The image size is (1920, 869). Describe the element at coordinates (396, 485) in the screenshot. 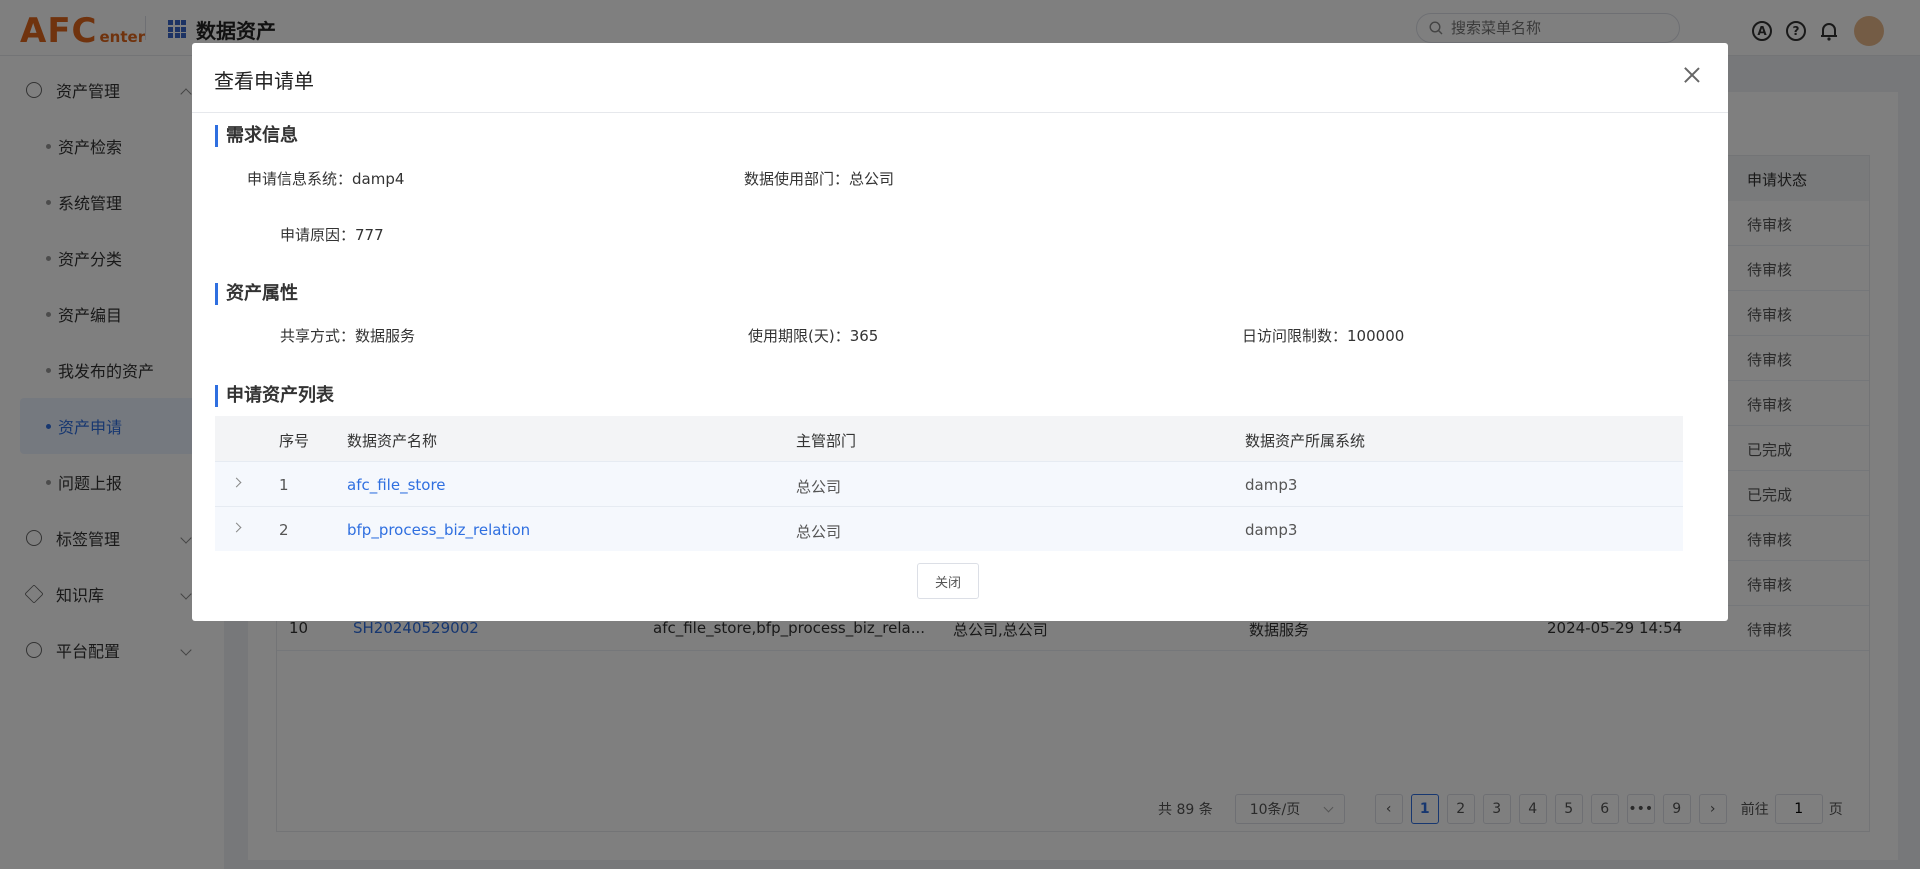

I see `asset-name-link: afc_file_store` at that location.